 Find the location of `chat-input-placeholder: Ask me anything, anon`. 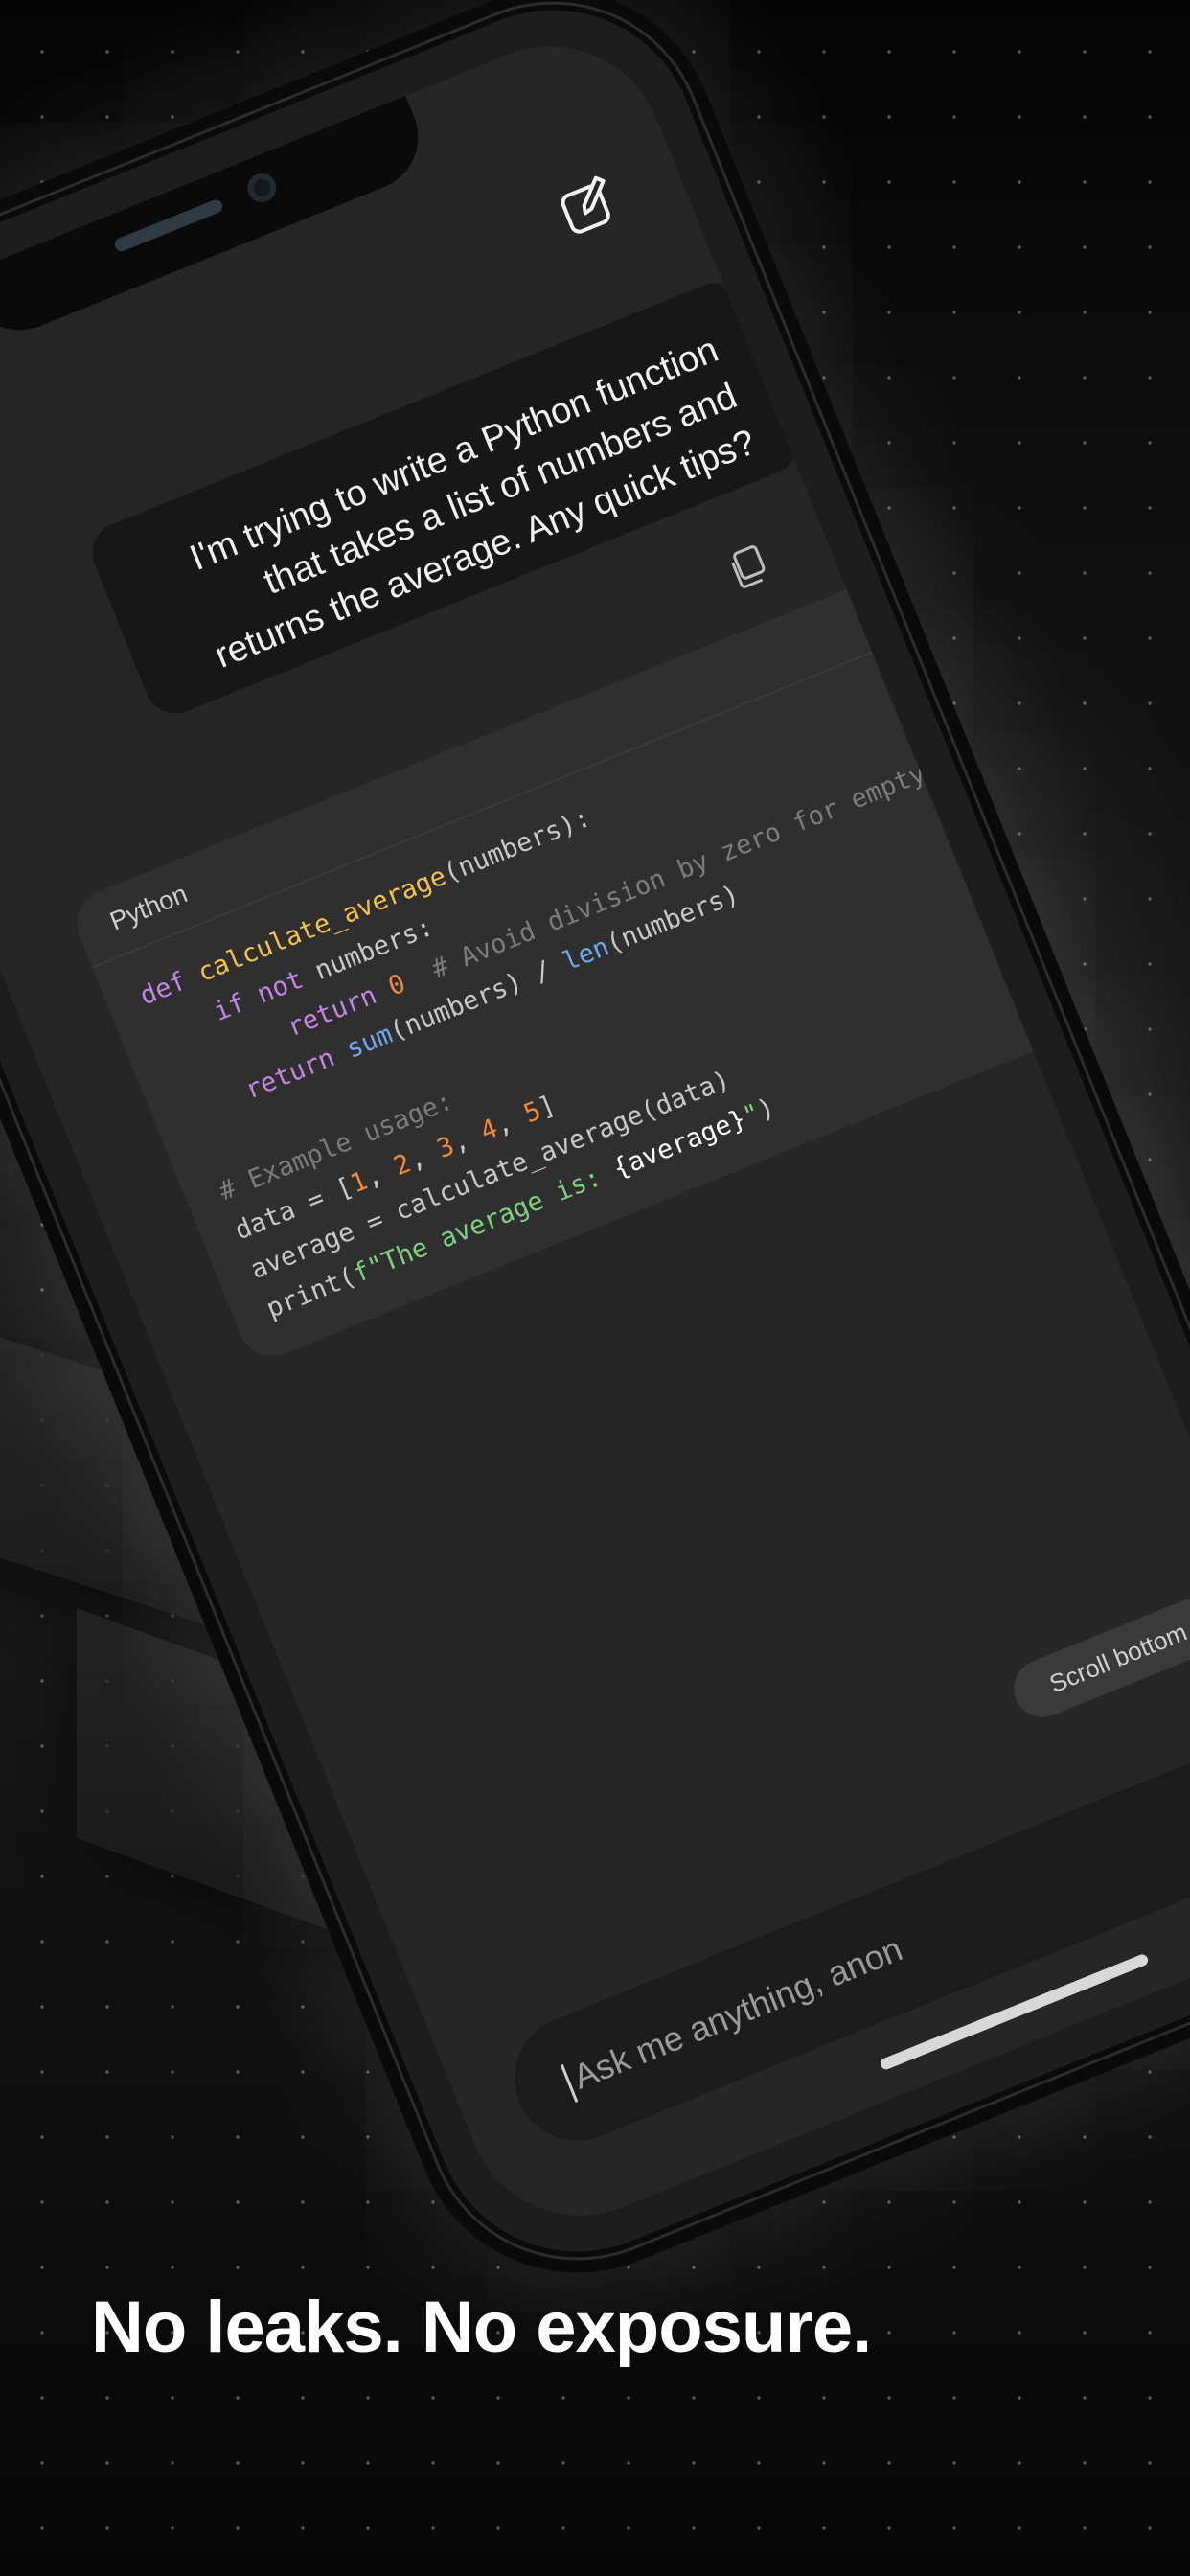

chat-input-placeholder: Ask me anything, anon is located at coordinates (738, 2012).